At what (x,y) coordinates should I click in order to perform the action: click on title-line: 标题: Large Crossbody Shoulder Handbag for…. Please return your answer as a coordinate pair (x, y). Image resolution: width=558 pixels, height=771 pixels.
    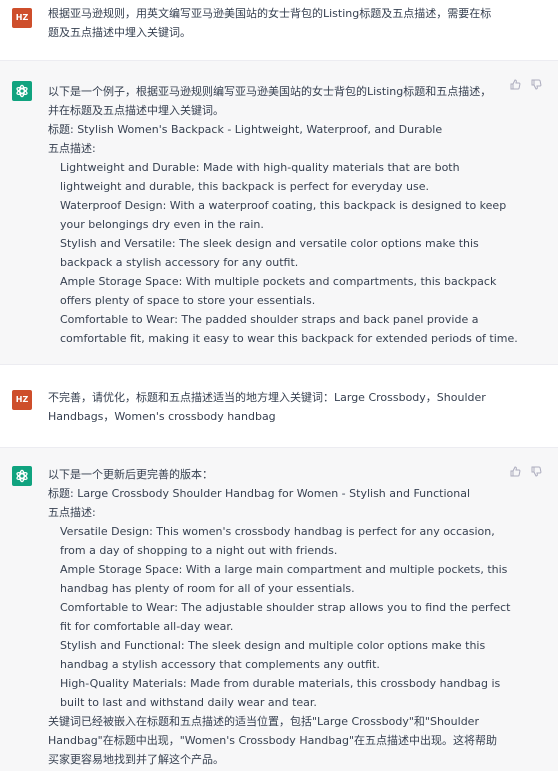
    Looking at the image, I should click on (259, 493).